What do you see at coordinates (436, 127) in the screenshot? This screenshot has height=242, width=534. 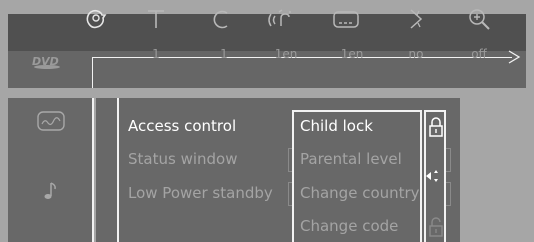 I see `lock-closed-icon` at bounding box center [436, 127].